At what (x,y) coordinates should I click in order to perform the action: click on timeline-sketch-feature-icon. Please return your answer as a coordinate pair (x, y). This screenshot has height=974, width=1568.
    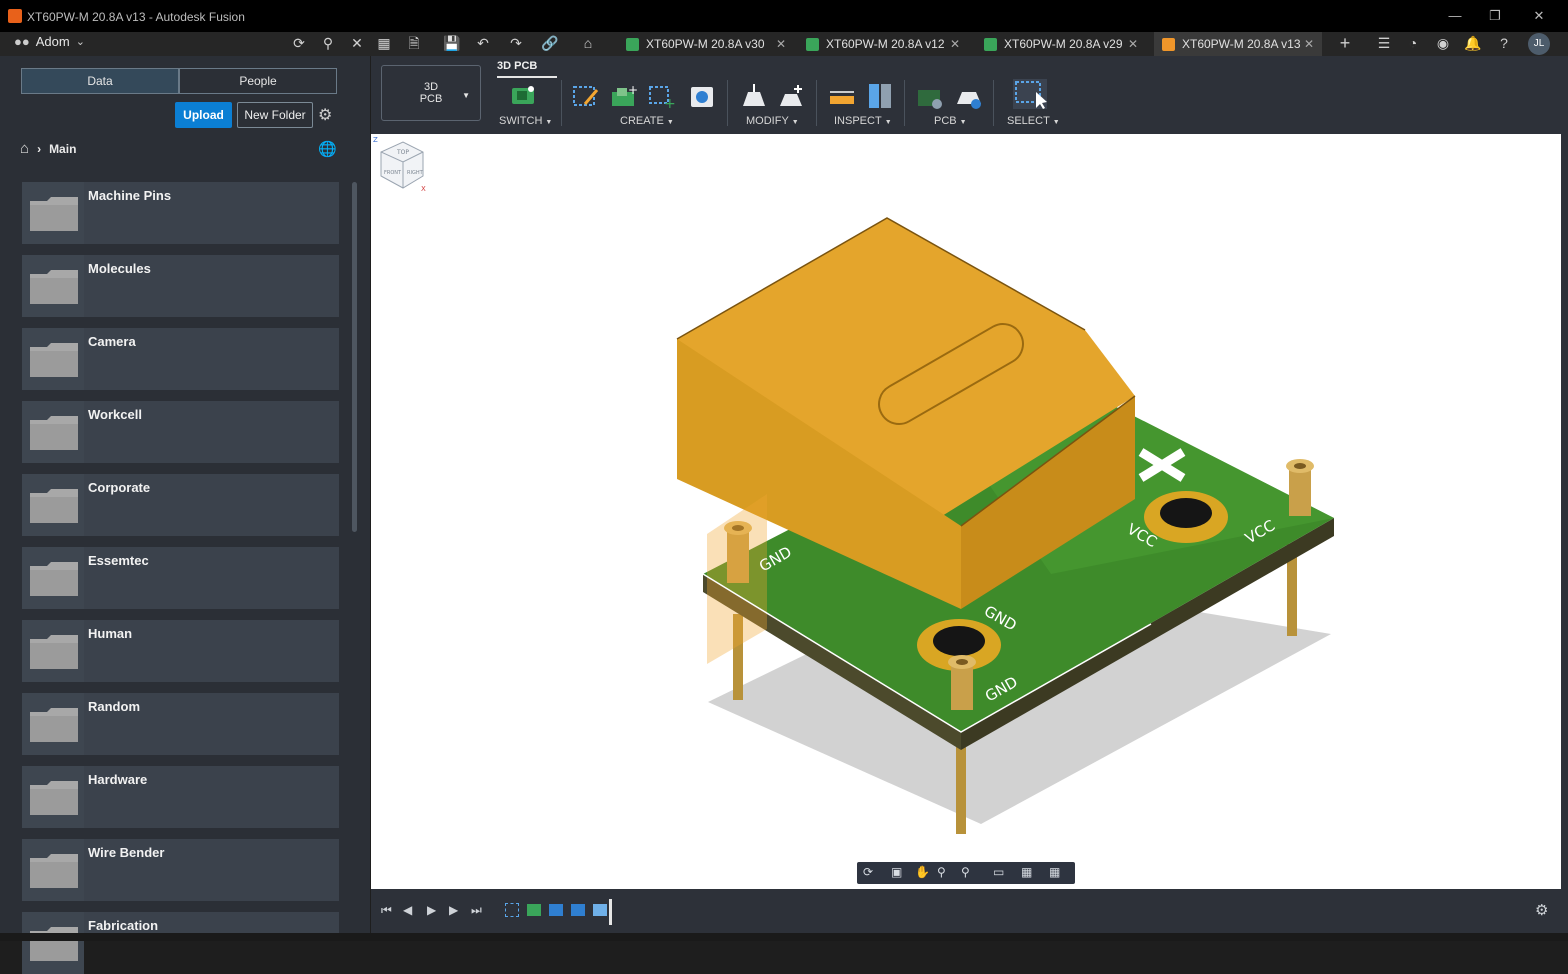
    Looking at the image, I should click on (512, 910).